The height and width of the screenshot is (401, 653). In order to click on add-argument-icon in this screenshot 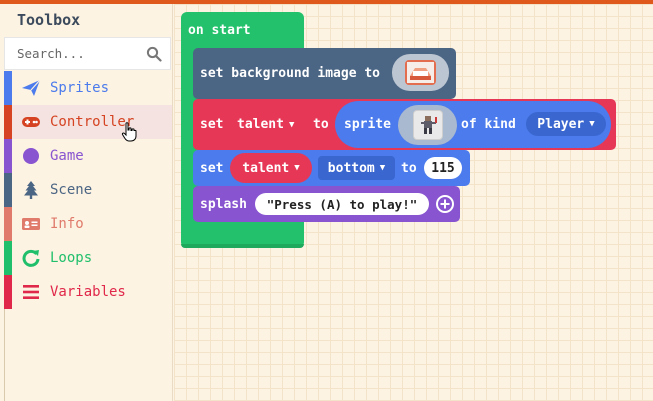, I will do `click(445, 204)`.